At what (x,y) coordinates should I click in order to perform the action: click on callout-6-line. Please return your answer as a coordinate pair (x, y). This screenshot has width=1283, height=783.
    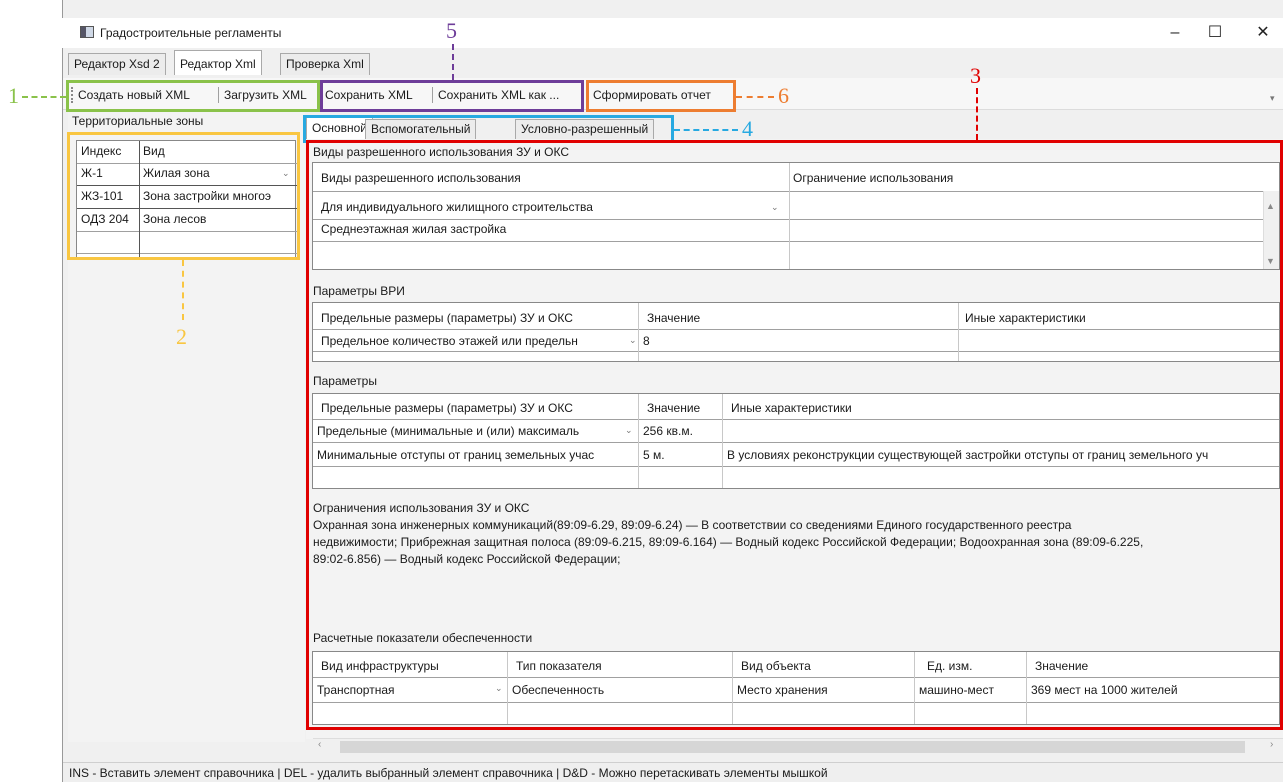
    Looking at the image, I should click on (755, 97).